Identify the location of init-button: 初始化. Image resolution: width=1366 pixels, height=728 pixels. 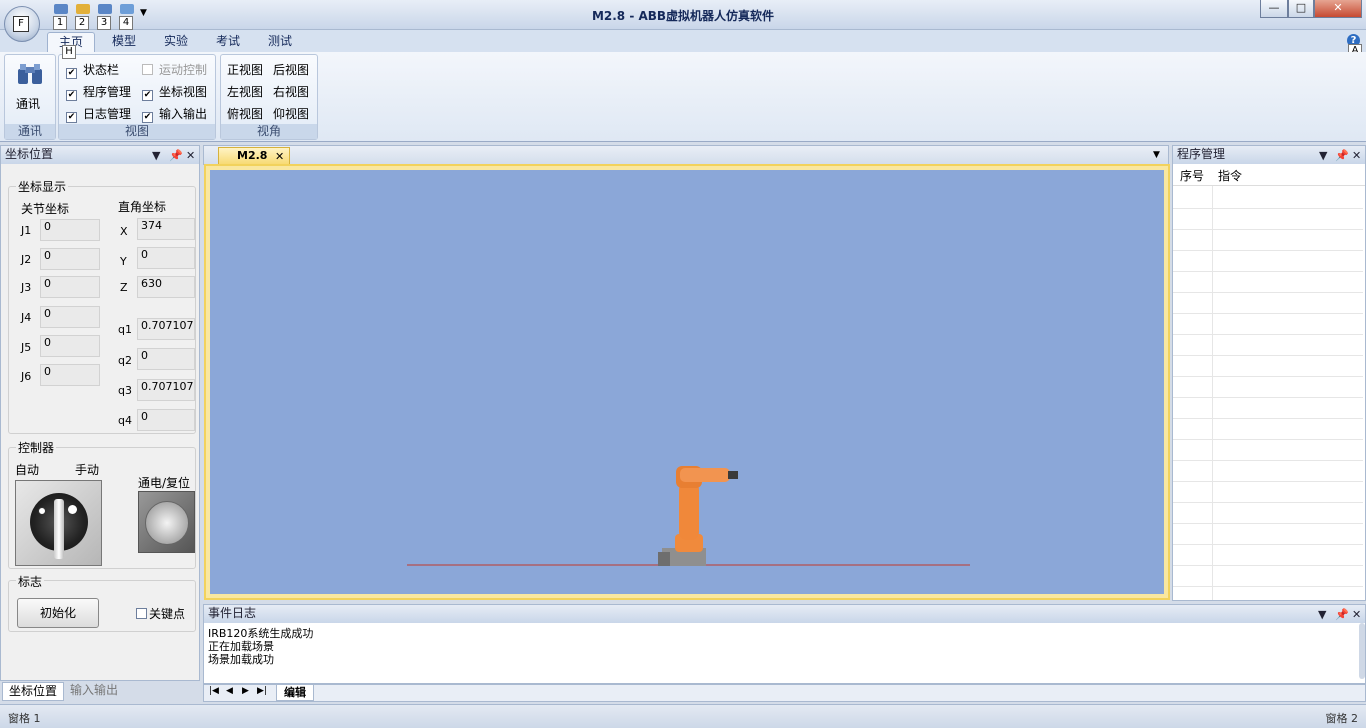
(58, 613).